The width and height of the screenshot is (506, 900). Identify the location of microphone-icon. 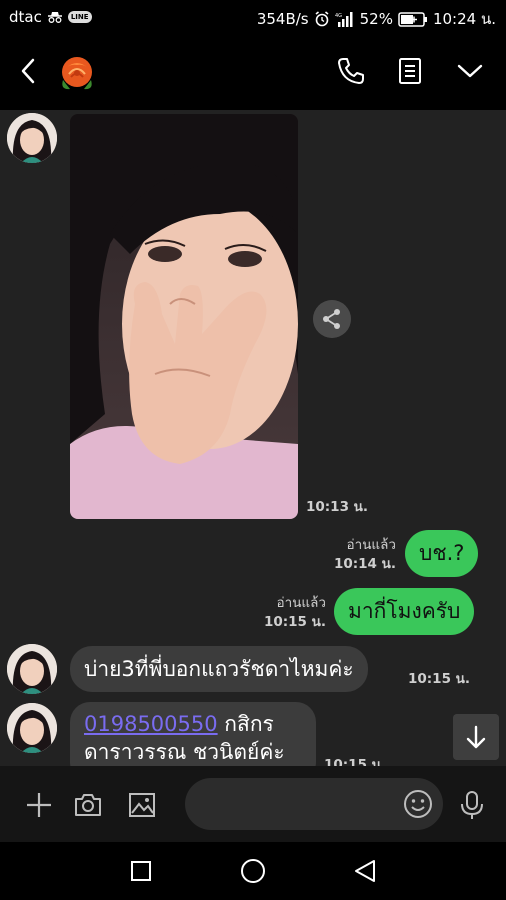
(472, 805).